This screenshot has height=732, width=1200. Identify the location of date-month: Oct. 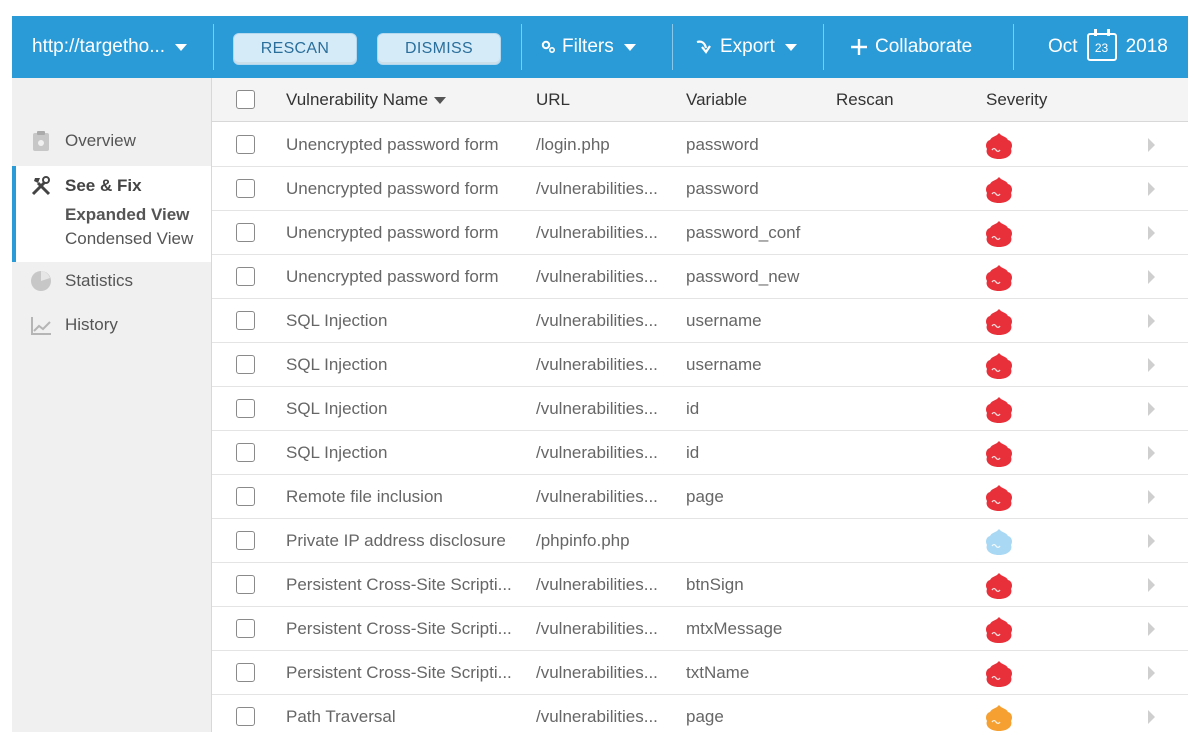
(1063, 46).